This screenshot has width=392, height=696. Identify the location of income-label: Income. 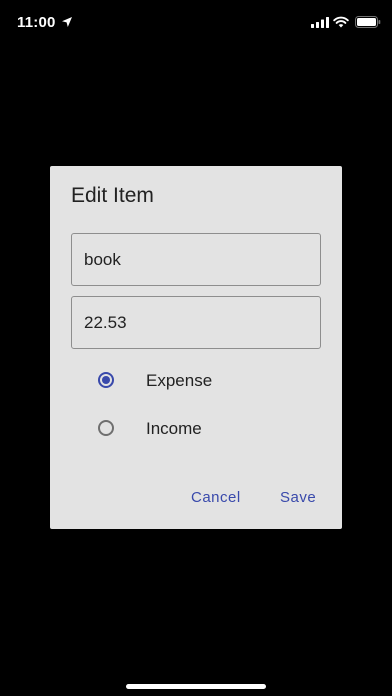
(174, 428).